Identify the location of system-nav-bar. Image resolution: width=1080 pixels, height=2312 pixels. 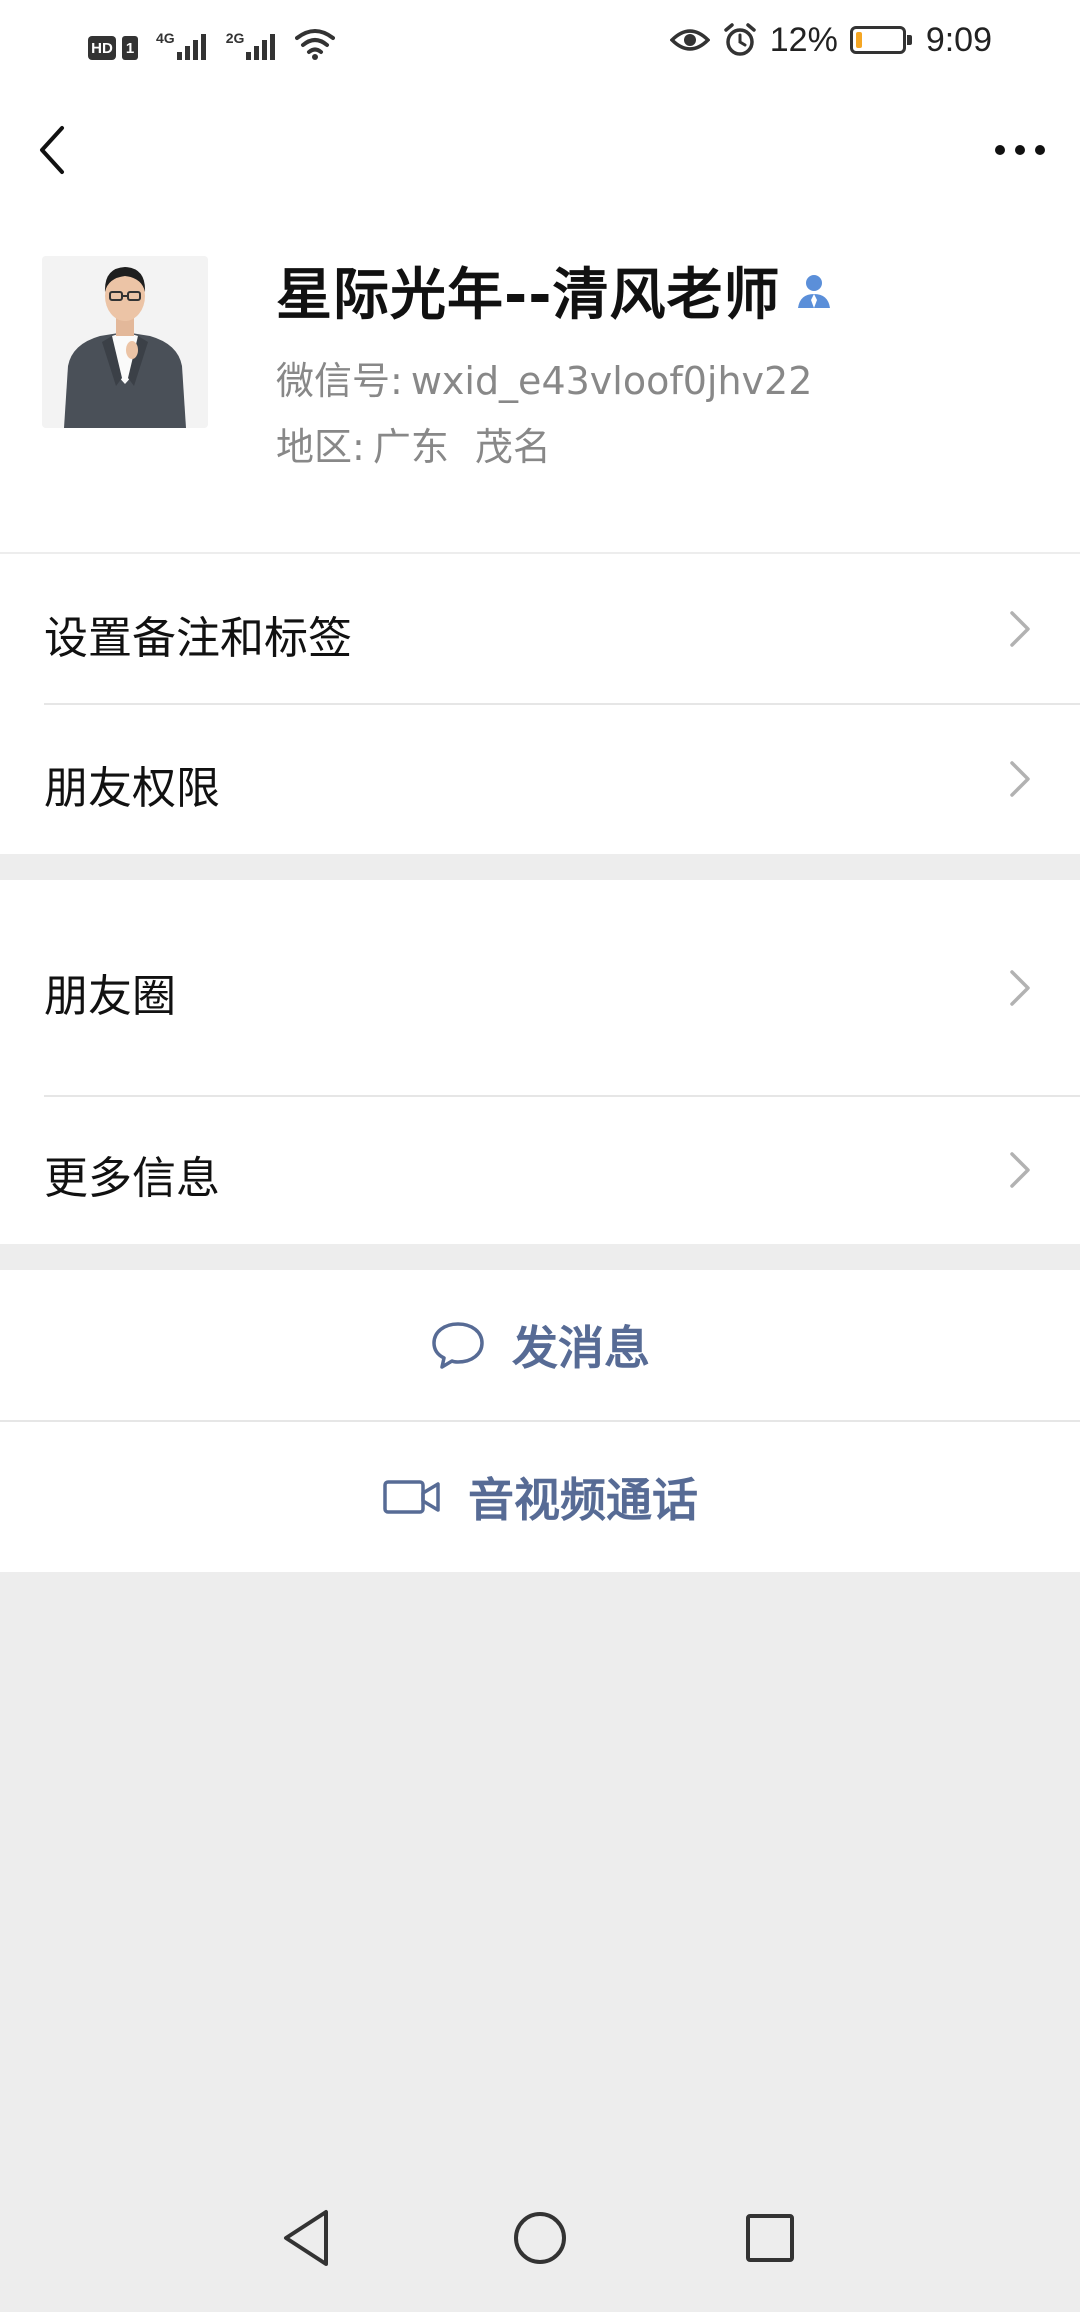
(540, 2241).